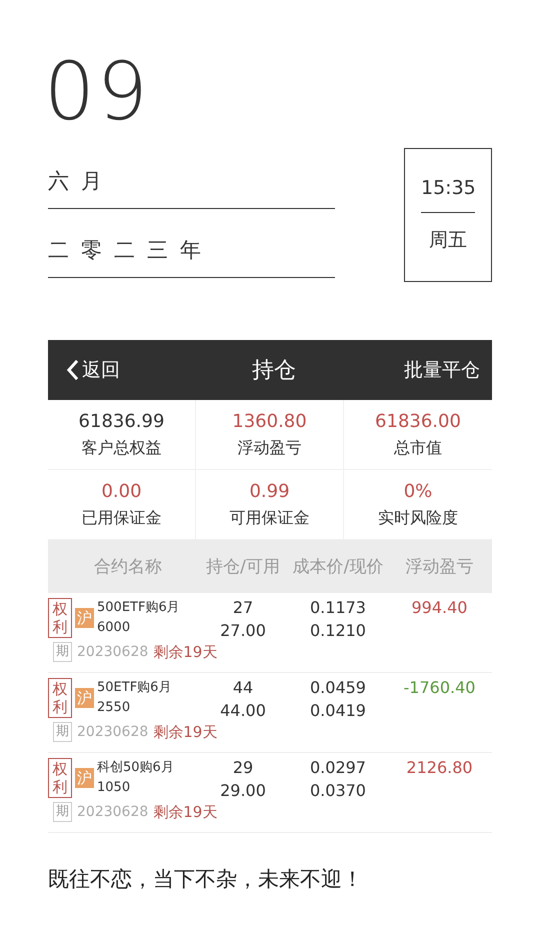 The image size is (540, 937). What do you see at coordinates (269, 421) in the screenshot?
I see `summary-value: 1360.80` at bounding box center [269, 421].